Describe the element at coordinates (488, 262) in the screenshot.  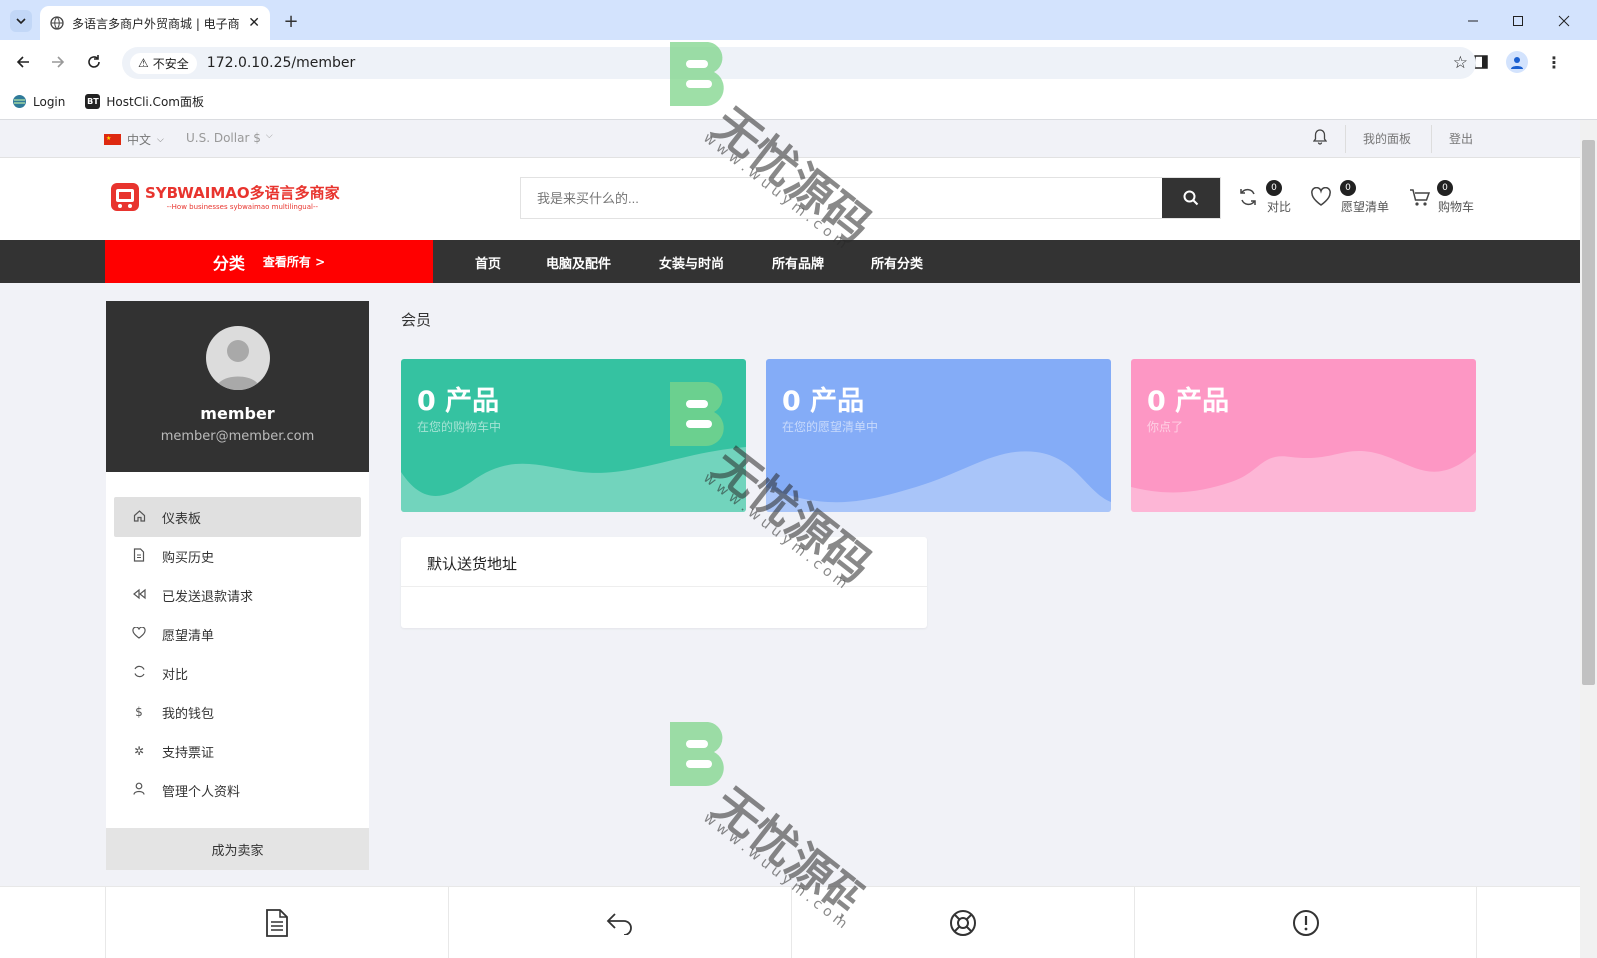
I see `nav-item-home: 首页` at that location.